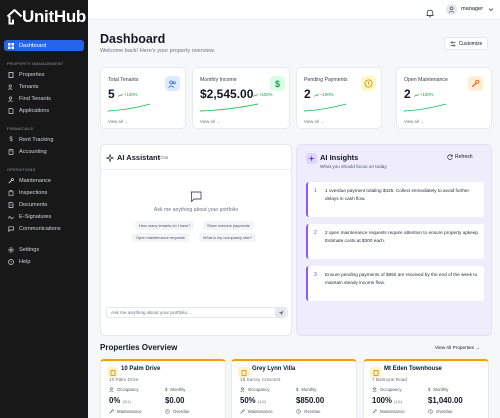 This screenshot has width=500, height=418. Describe the element at coordinates (133, 39) in the screenshot. I see `page-title: Dashboard` at that location.